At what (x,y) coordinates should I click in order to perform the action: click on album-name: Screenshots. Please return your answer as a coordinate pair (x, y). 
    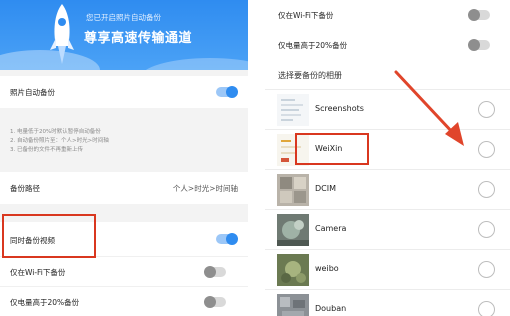
    Looking at the image, I should click on (339, 108).